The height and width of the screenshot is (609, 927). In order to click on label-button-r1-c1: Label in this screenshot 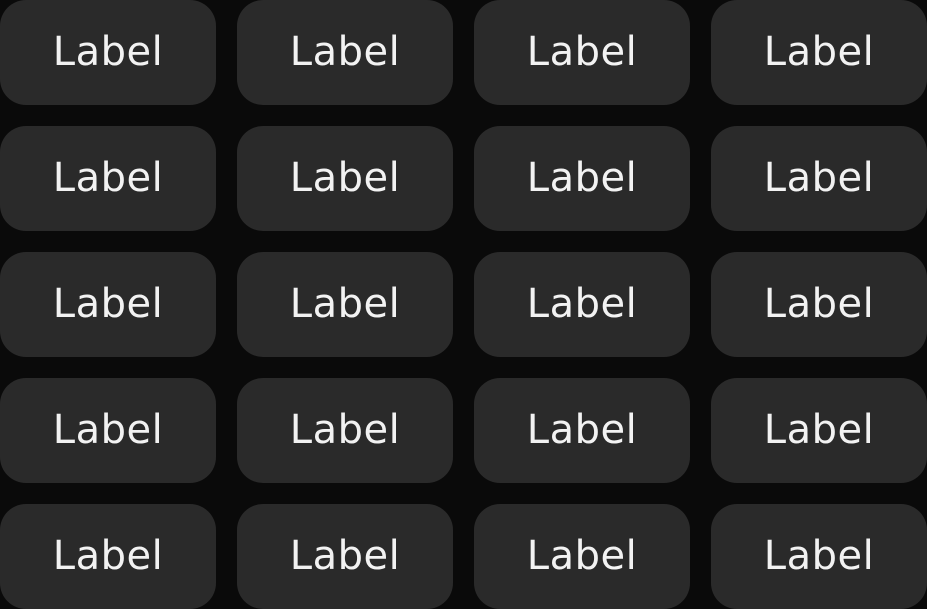, I will do `click(108, 52)`.